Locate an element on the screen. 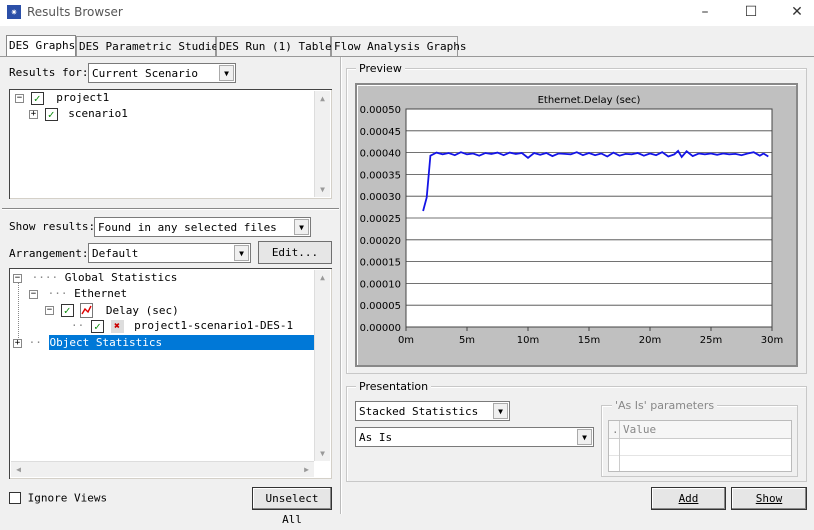 This screenshot has width=814, height=530. minimize-button: – is located at coordinates (705, 13).